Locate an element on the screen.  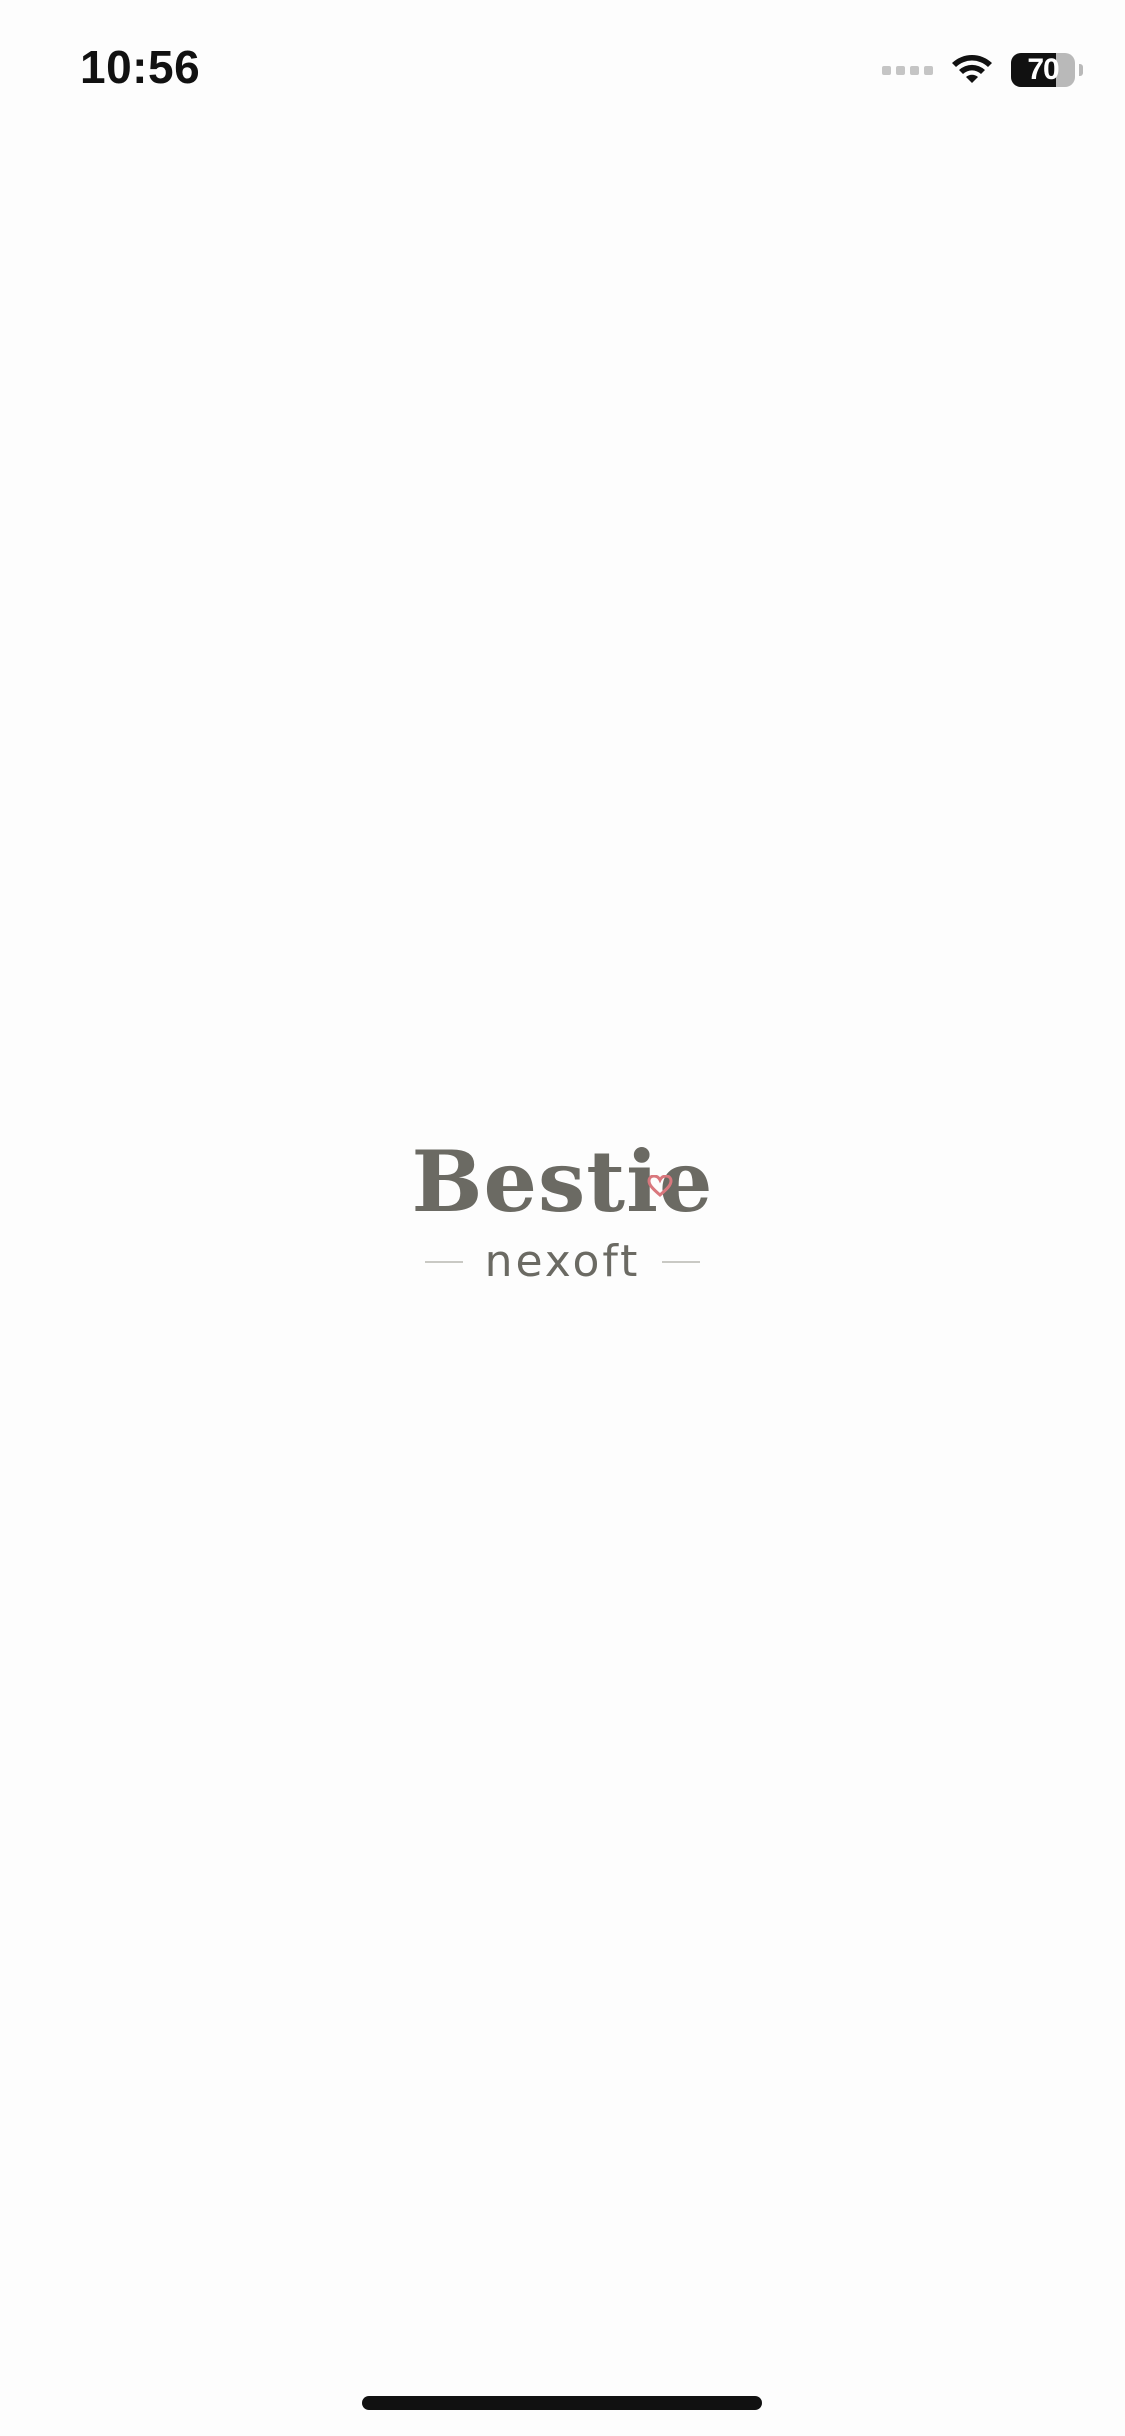
battery-level: 70 is located at coordinates (1043, 69).